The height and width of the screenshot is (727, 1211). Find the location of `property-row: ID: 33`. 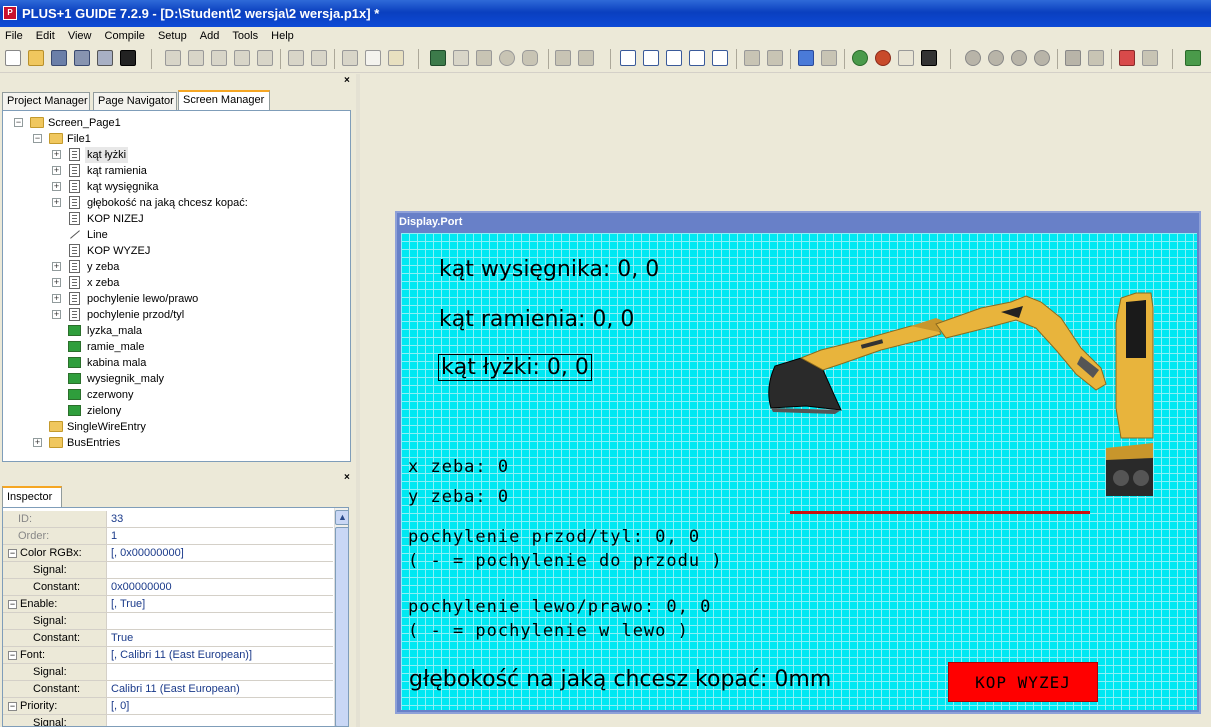

property-row: ID: 33 is located at coordinates (168, 519).